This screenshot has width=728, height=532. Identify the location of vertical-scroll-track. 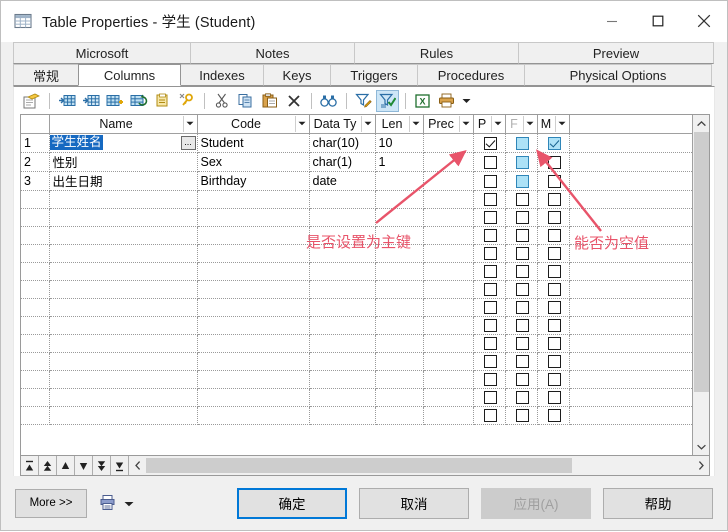
(701, 285).